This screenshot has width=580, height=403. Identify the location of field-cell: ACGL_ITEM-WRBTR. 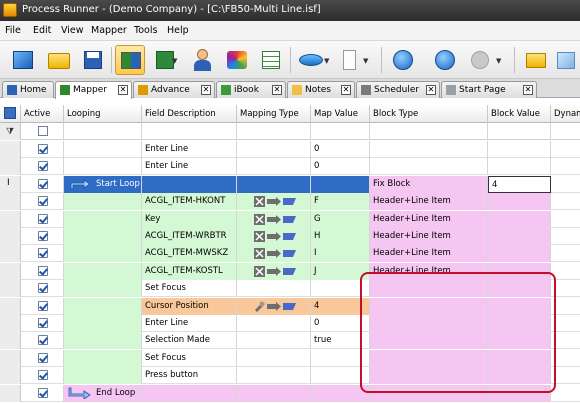
(189, 236).